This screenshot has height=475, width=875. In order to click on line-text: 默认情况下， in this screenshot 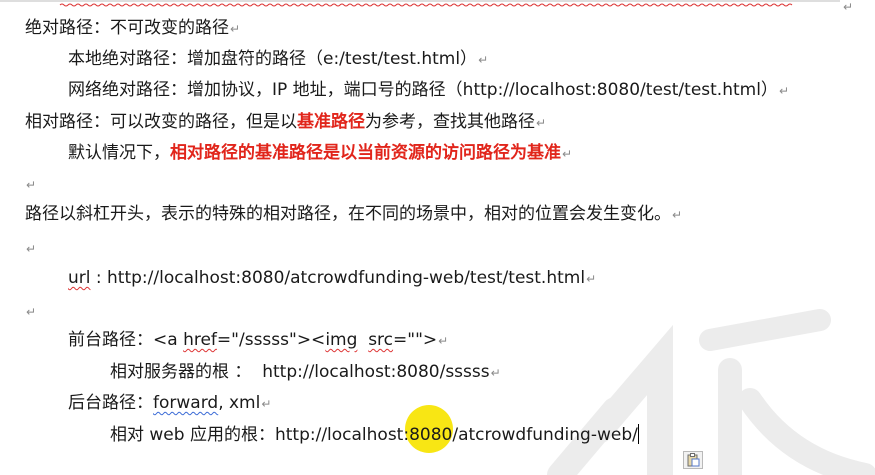, I will do `click(119, 153)`.